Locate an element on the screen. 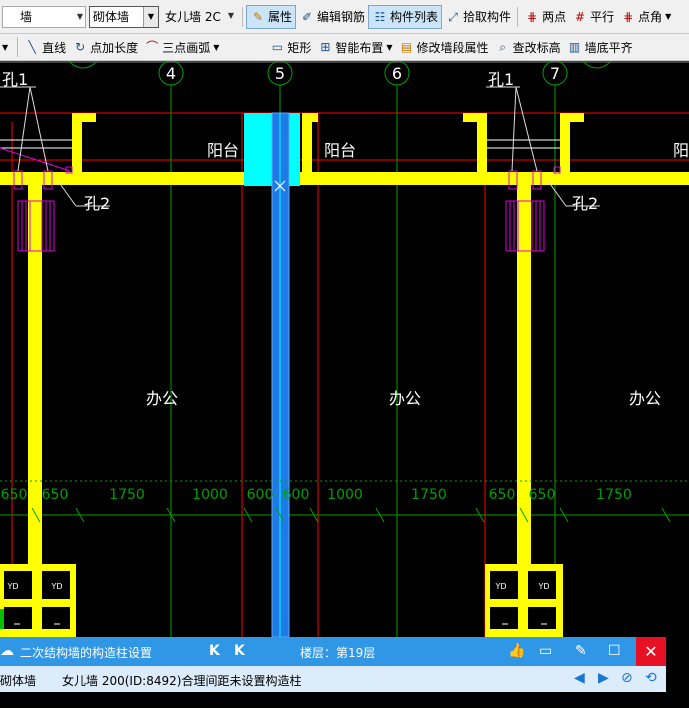  hole-detail-right is located at coordinates (543, 169).